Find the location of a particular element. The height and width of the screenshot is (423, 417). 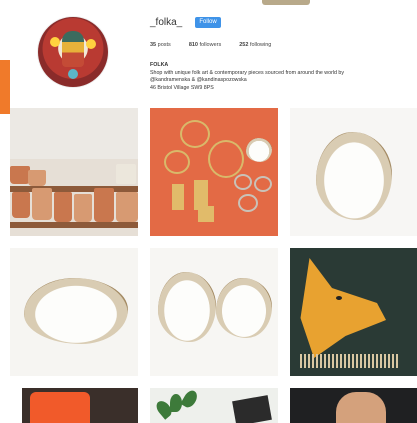

white-pot-shape is located at coordinates (126, 174).